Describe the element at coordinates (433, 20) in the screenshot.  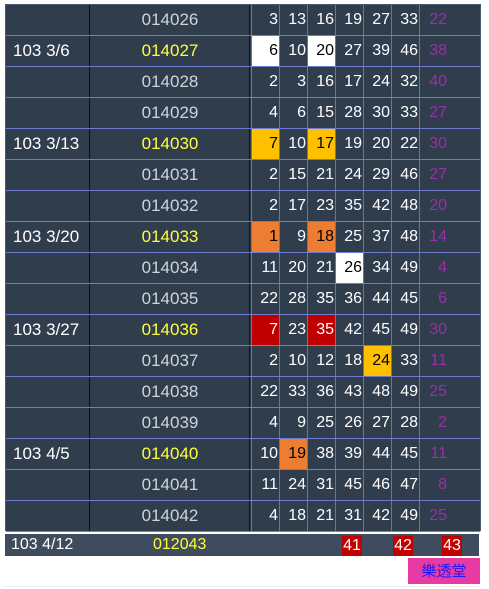
I see `special-number: 22` at that location.